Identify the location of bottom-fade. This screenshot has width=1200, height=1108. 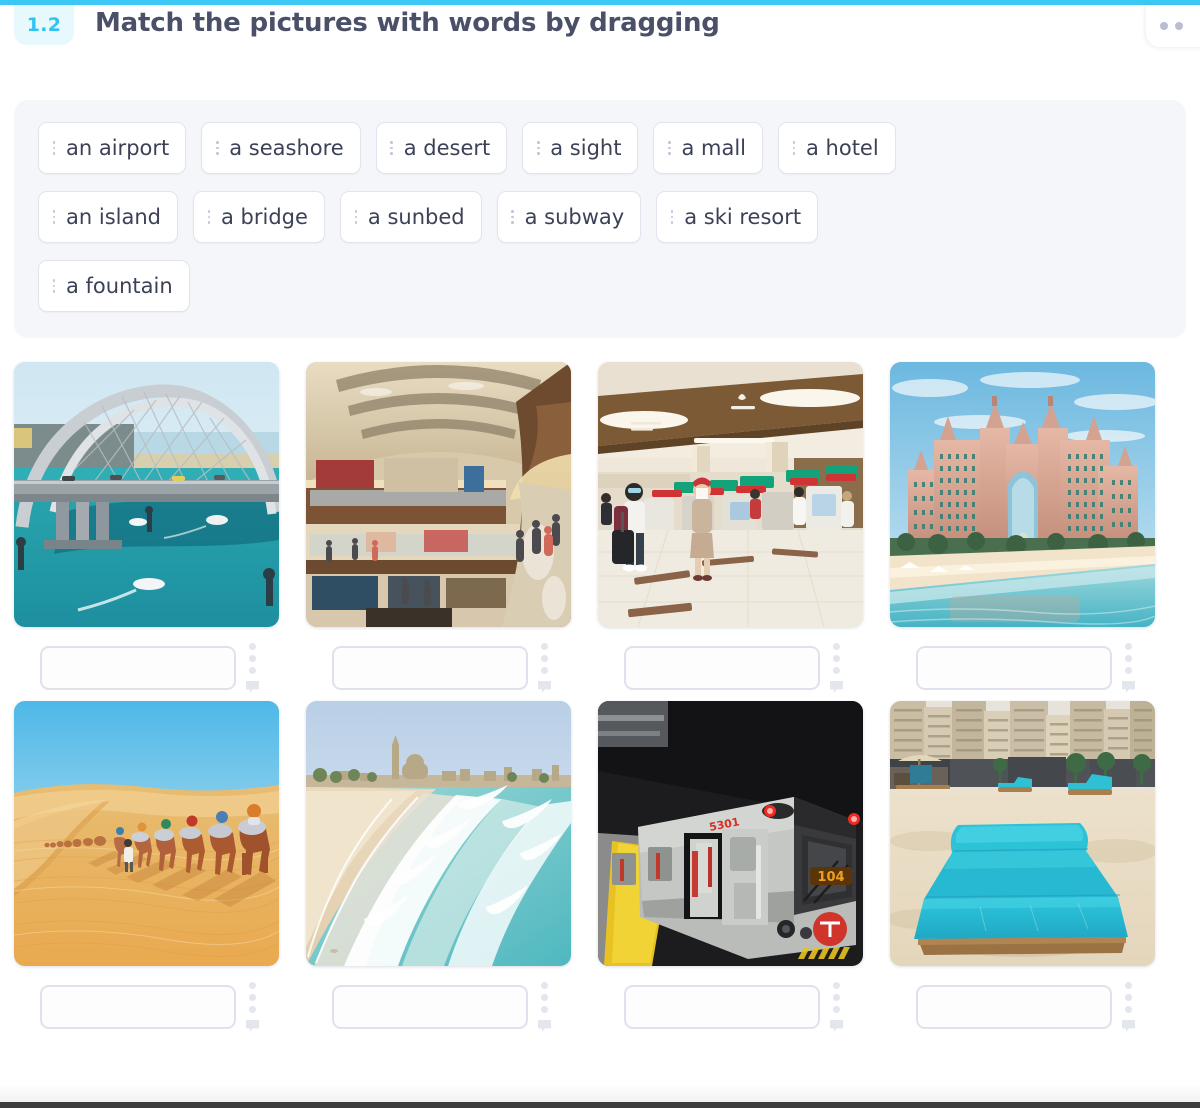
(600, 1093).